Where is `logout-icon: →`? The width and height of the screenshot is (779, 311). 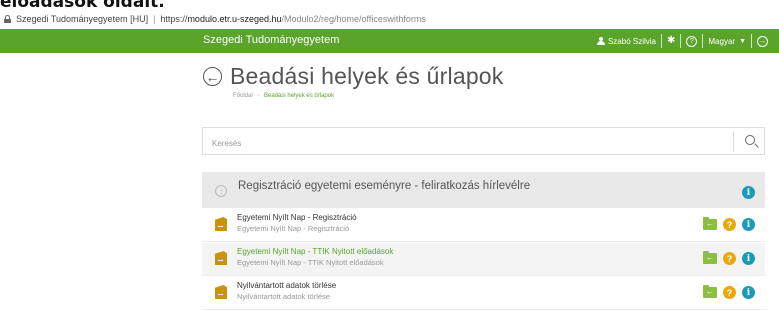
logout-icon: → is located at coordinates (762, 41).